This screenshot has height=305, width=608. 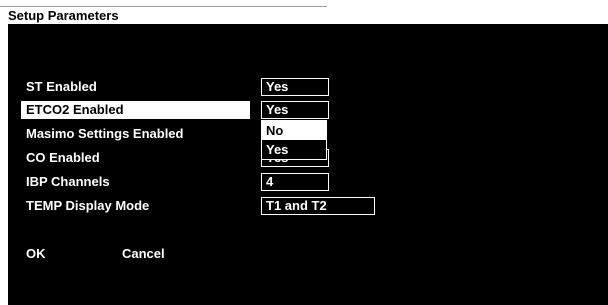 What do you see at coordinates (294, 149) in the screenshot?
I see `dropdown-option-yes: Yes` at bounding box center [294, 149].